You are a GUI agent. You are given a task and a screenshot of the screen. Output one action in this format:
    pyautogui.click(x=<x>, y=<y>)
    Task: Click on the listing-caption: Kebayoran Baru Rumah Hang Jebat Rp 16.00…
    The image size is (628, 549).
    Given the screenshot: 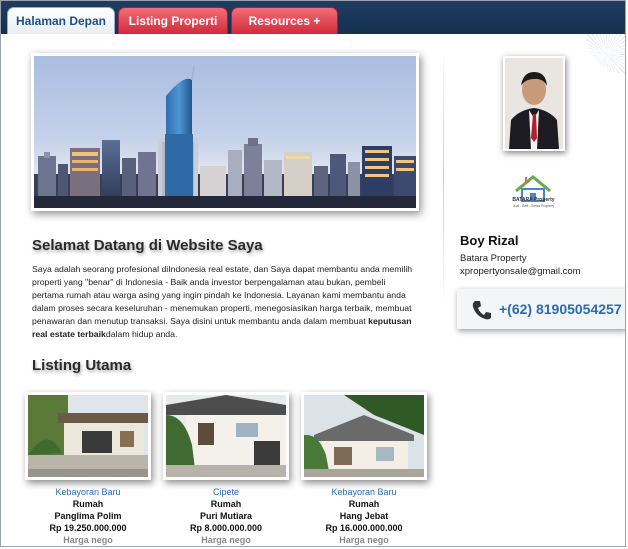 What is the action you would take?
    pyautogui.click(x=364, y=516)
    